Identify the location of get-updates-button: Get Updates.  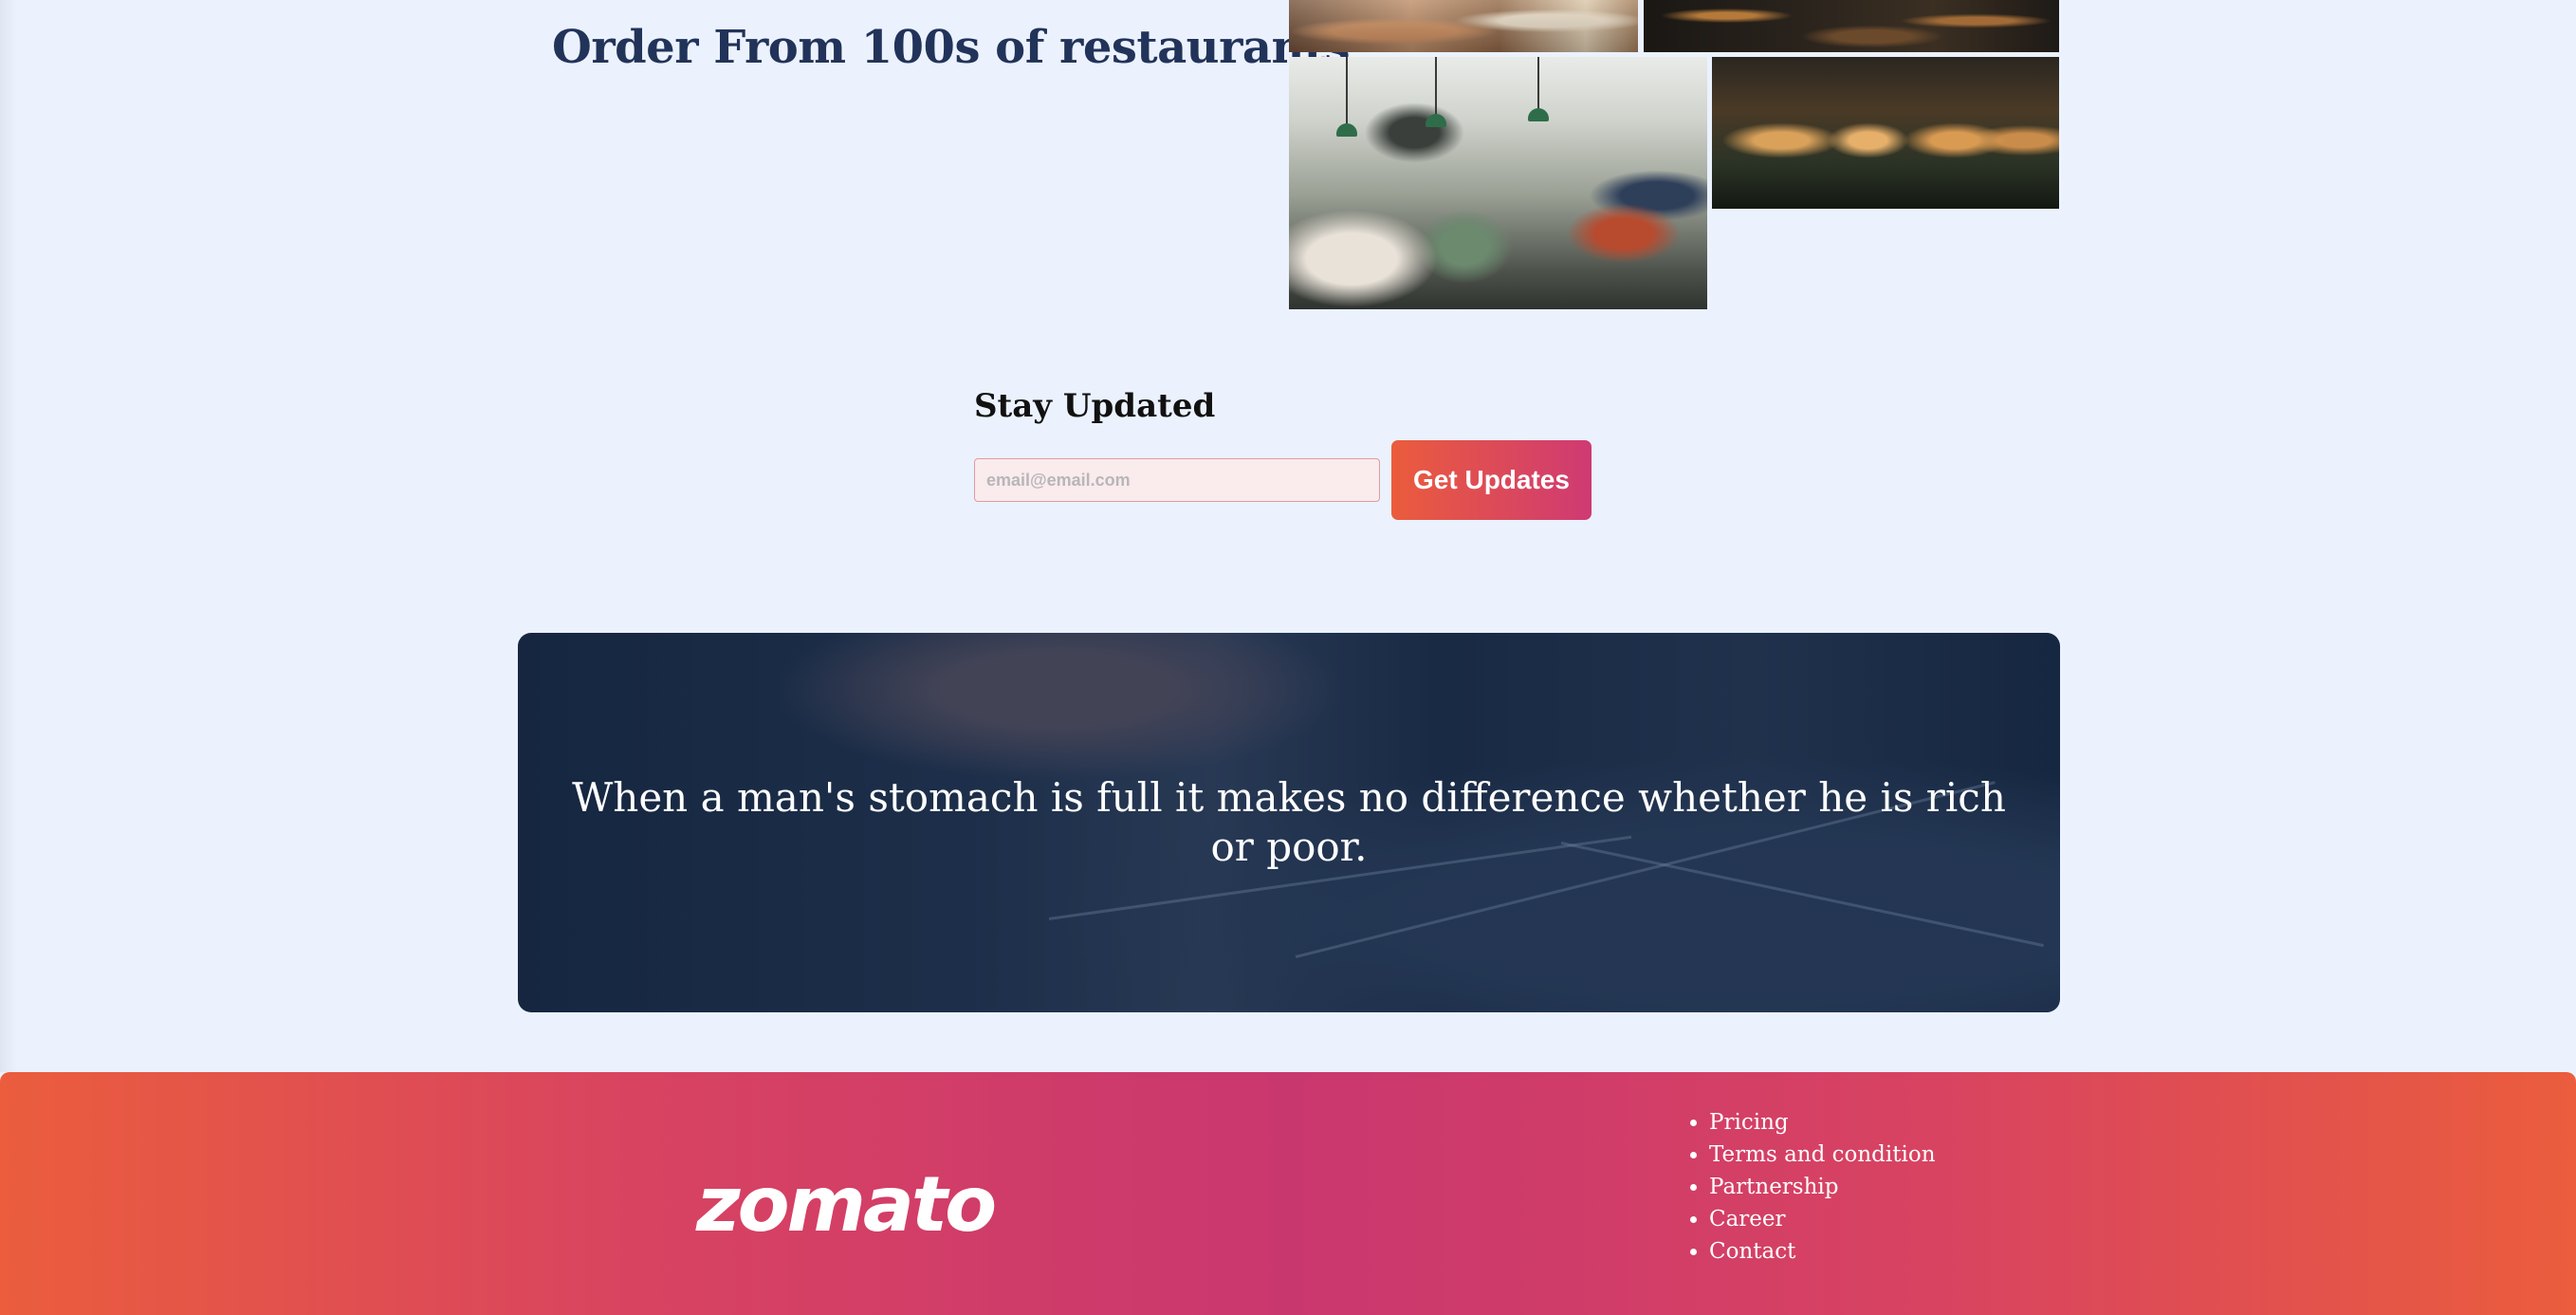
(1491, 480).